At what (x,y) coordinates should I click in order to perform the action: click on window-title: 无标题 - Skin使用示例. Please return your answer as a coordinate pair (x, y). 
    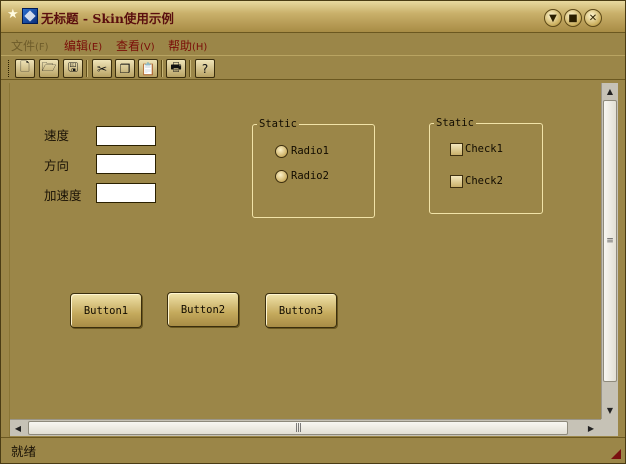
    Looking at the image, I should click on (107, 18).